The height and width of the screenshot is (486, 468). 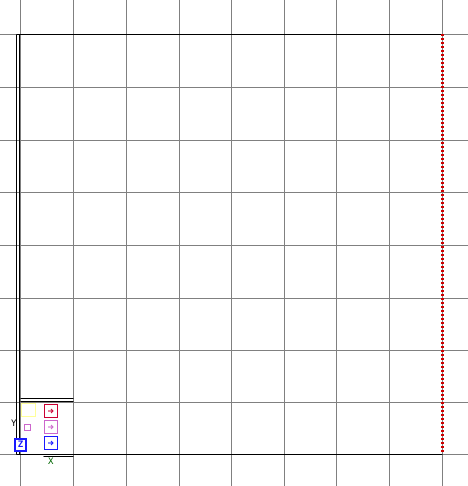 What do you see at coordinates (51, 443) in the screenshot?
I see `axis-gizmo-blue-arrow-icon` at bounding box center [51, 443].